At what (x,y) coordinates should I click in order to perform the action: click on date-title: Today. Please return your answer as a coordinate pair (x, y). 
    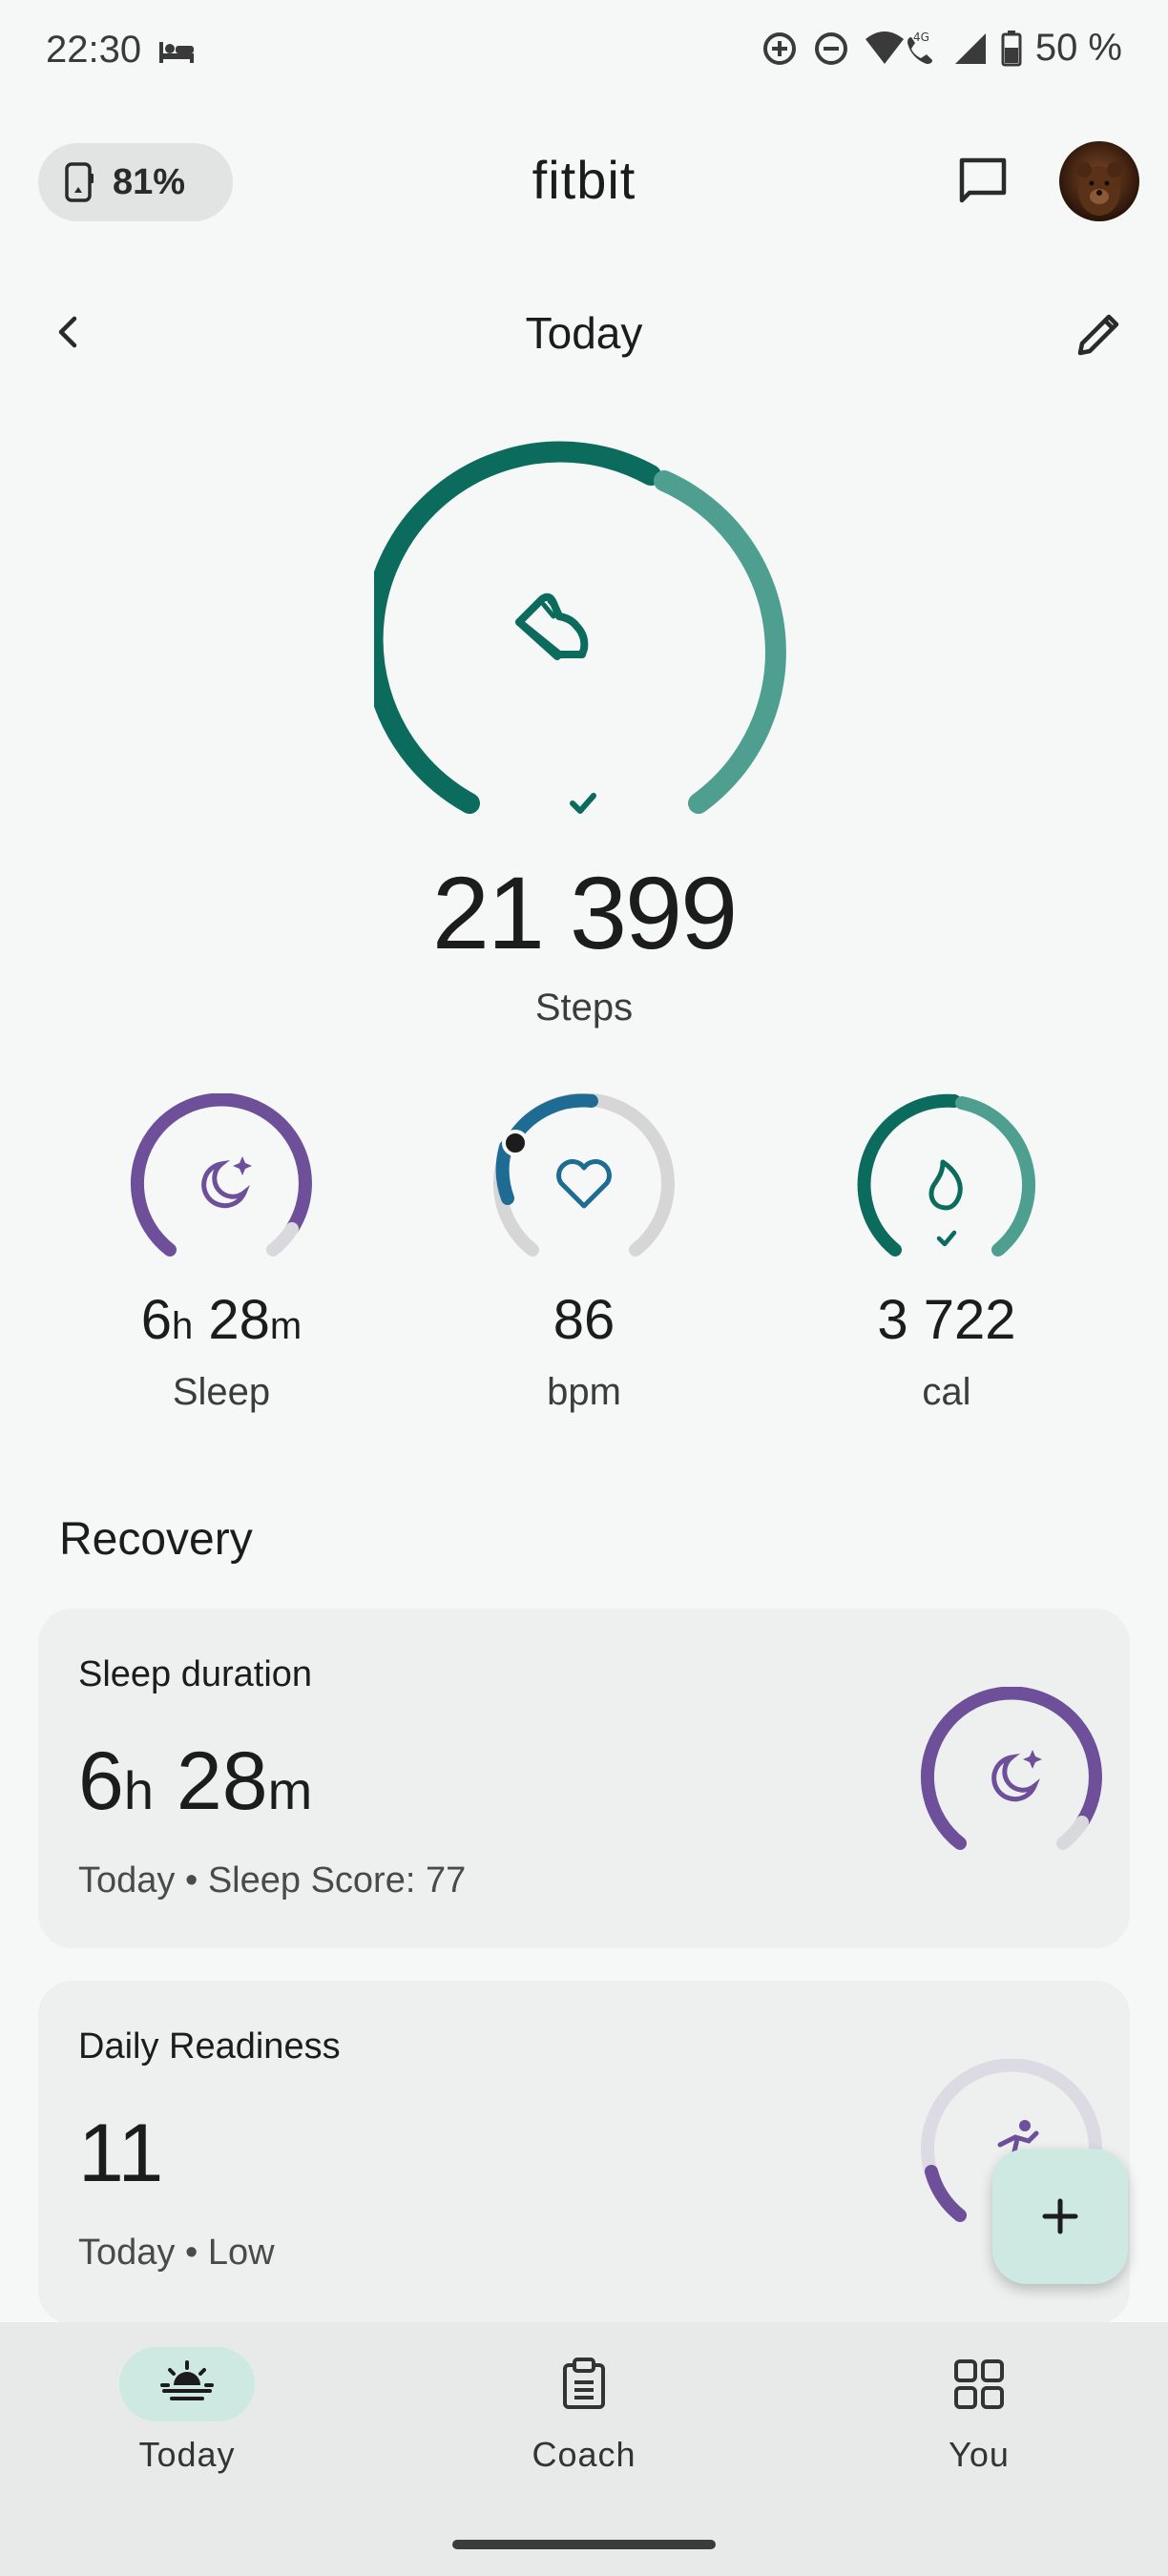
    Looking at the image, I should click on (584, 333).